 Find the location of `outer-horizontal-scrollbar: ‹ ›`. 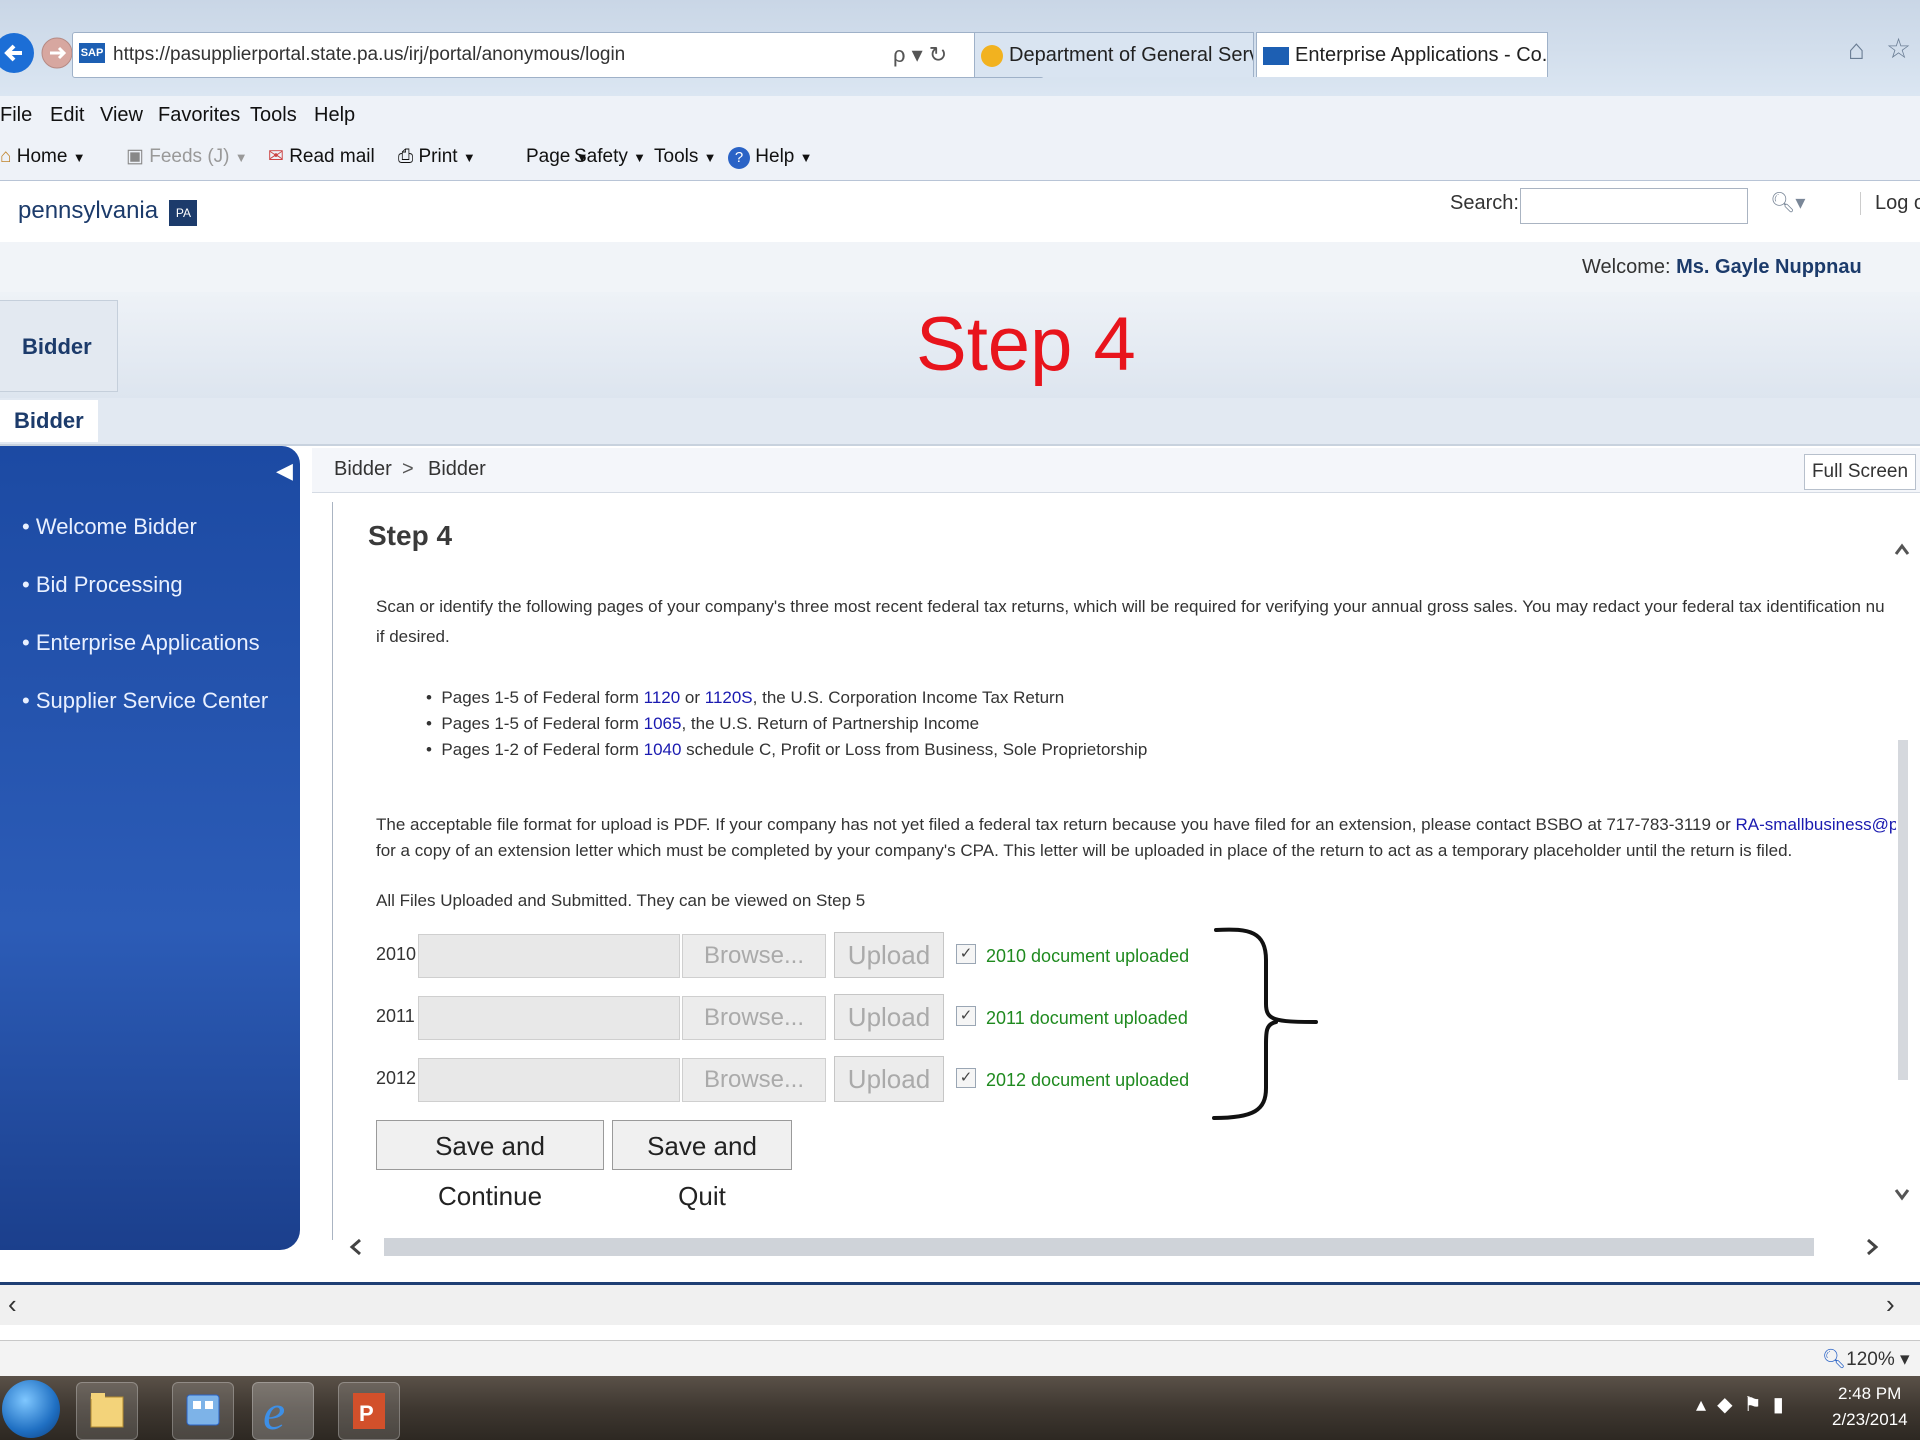

outer-horizontal-scrollbar: ‹ › is located at coordinates (960, 1303).